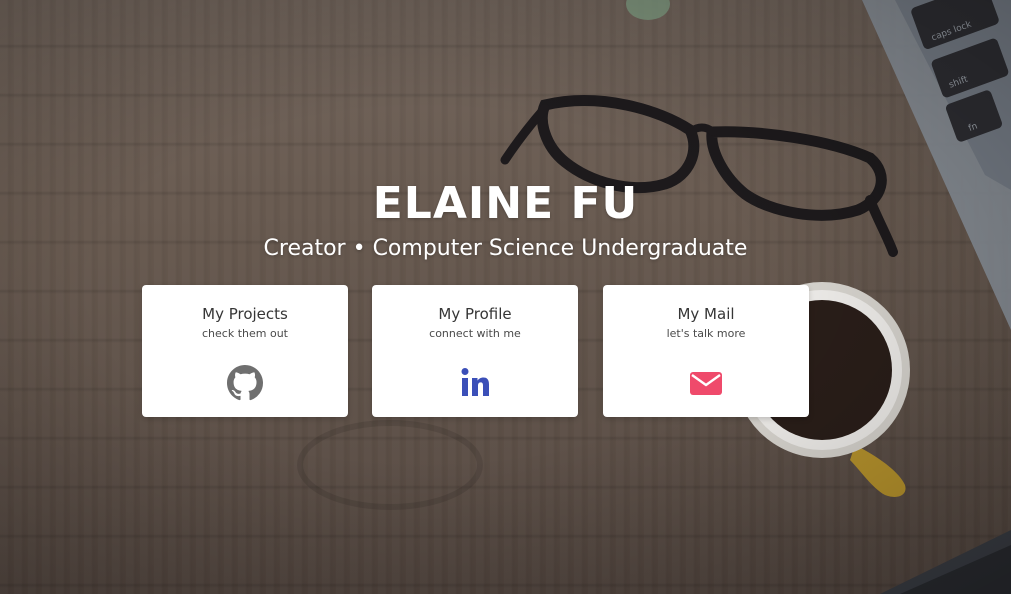 The image size is (1011, 594). Describe the element at coordinates (706, 383) in the screenshot. I see `envelope-icon` at that location.